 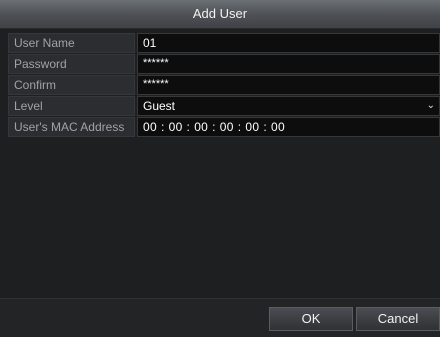 What do you see at coordinates (201, 127) in the screenshot?
I see `mac-segment-3: 00` at bounding box center [201, 127].